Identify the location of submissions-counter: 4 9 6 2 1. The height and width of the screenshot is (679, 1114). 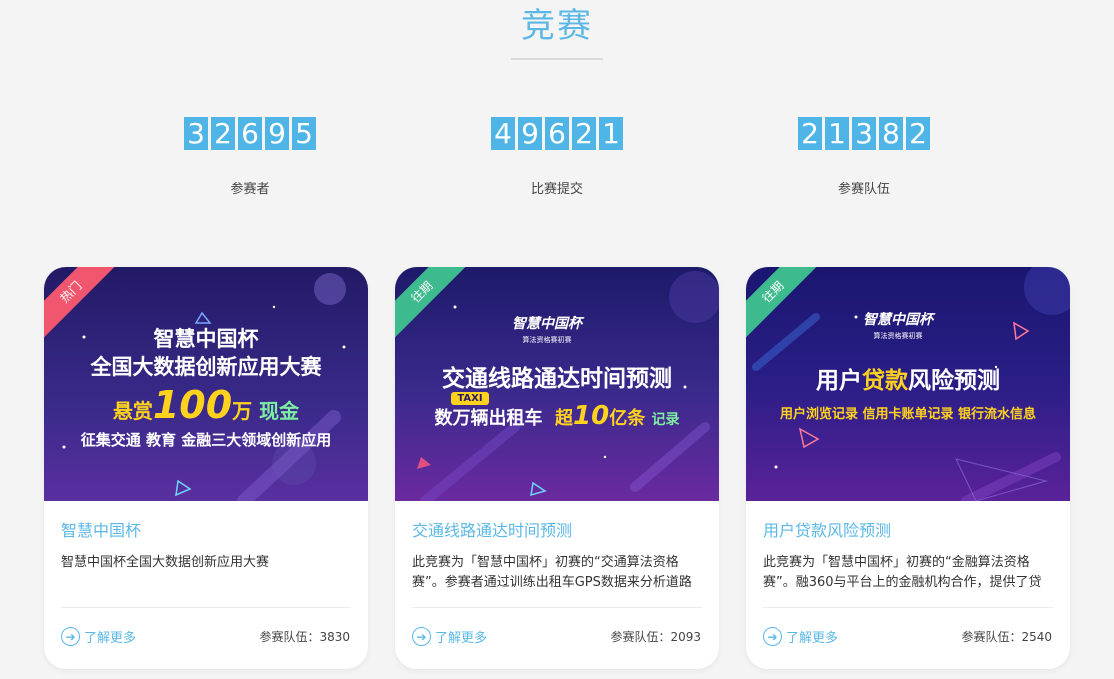
(557, 133).